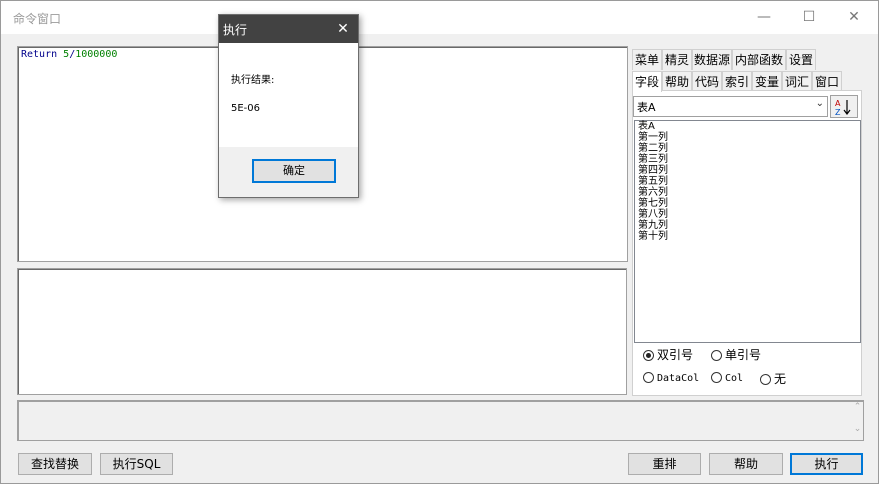 The width and height of the screenshot is (879, 484). I want to click on code-number-b: 1000000, so click(96, 54).